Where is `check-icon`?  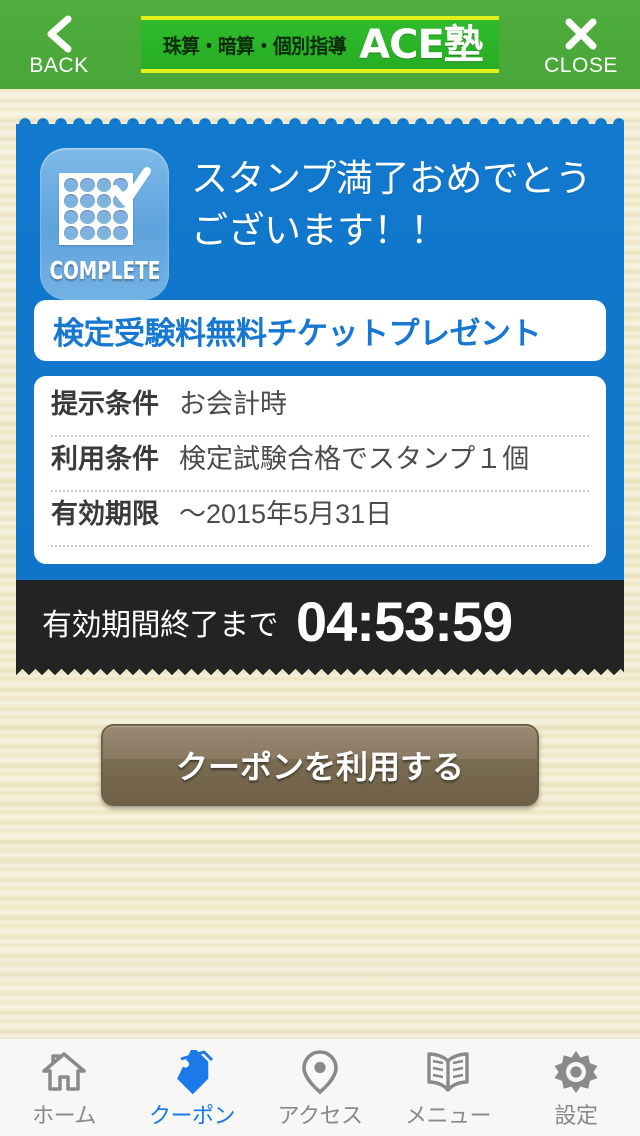 check-icon is located at coordinates (131, 193).